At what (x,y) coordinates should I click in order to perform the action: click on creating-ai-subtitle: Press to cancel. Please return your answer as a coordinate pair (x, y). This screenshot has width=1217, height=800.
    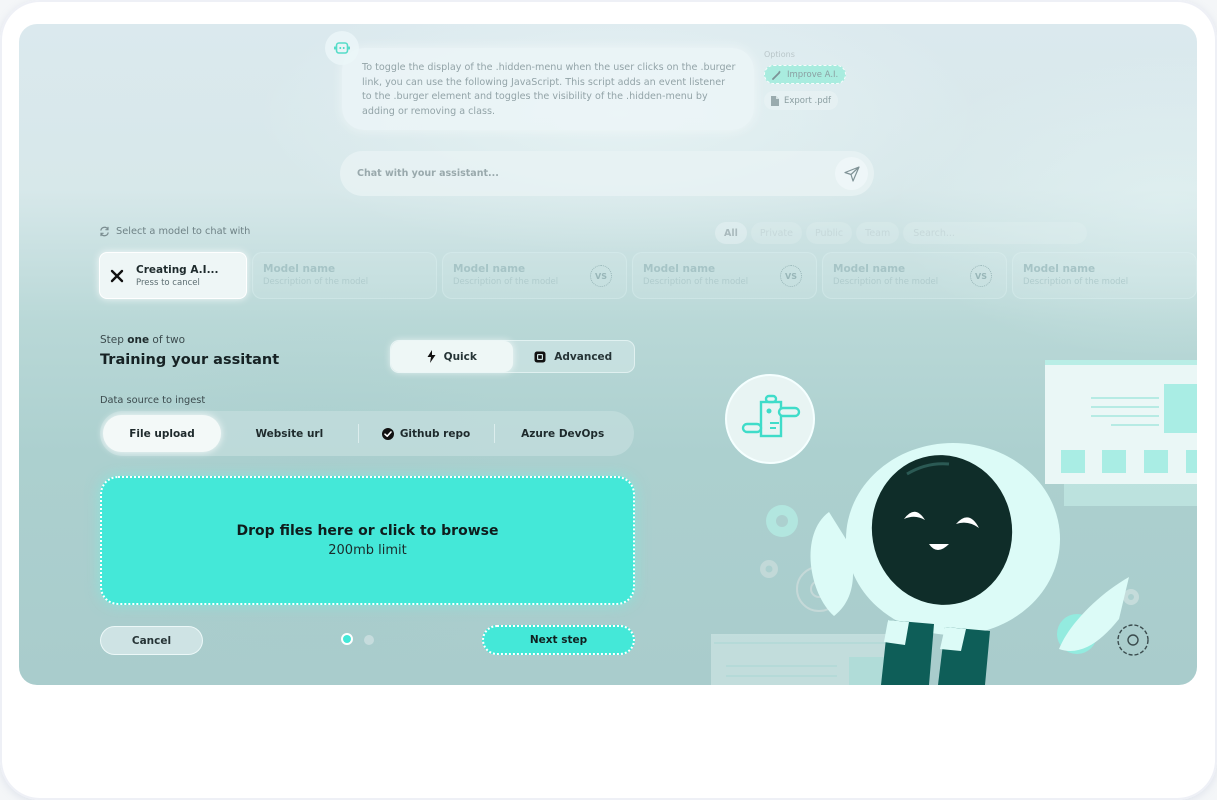
    Looking at the image, I should click on (168, 282).